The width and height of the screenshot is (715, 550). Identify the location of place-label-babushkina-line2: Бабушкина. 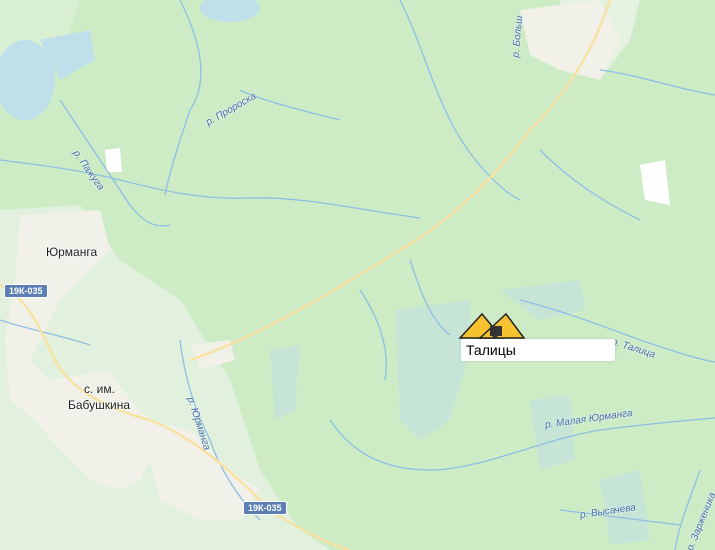
(99, 405).